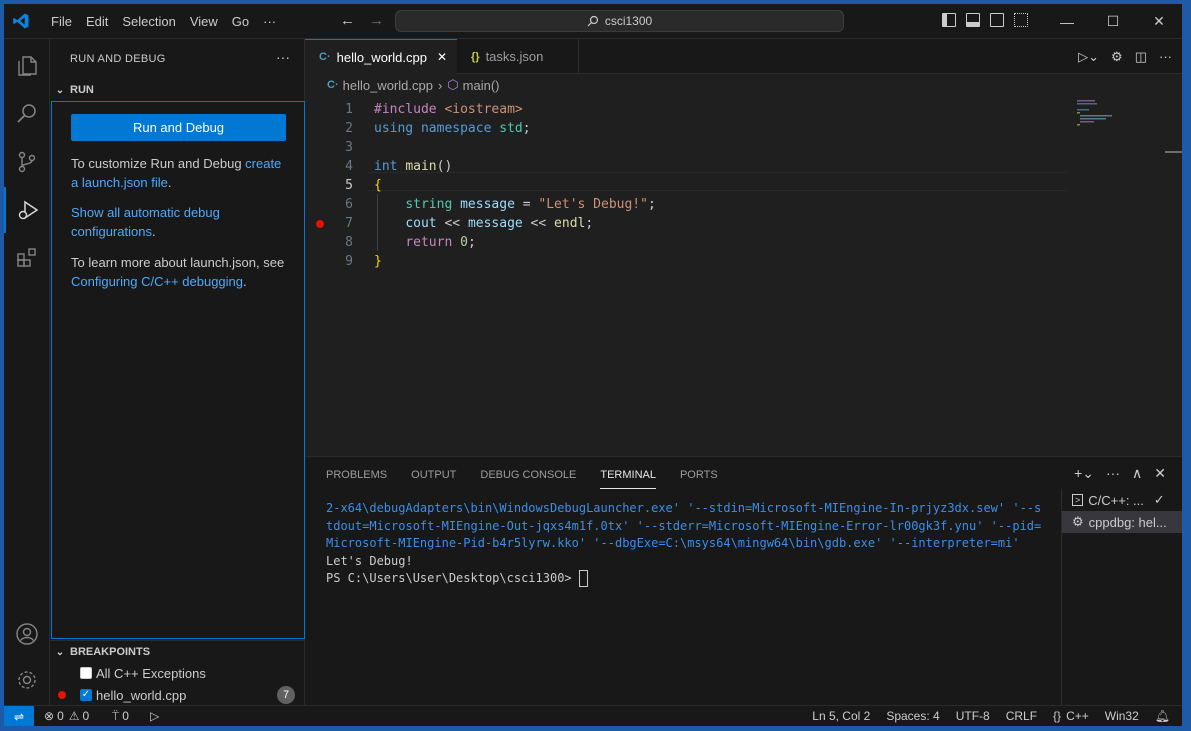 The width and height of the screenshot is (1191, 731). What do you see at coordinates (1122, 716) in the screenshot?
I see `platform: Win32` at bounding box center [1122, 716].